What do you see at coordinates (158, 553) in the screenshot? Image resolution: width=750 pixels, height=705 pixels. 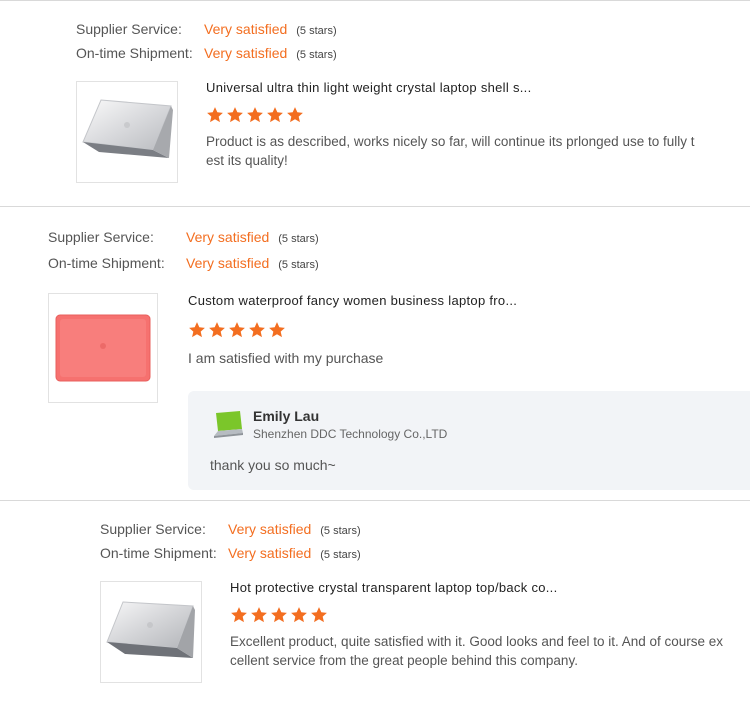 I see `rating-label: On-time Shipment:` at bounding box center [158, 553].